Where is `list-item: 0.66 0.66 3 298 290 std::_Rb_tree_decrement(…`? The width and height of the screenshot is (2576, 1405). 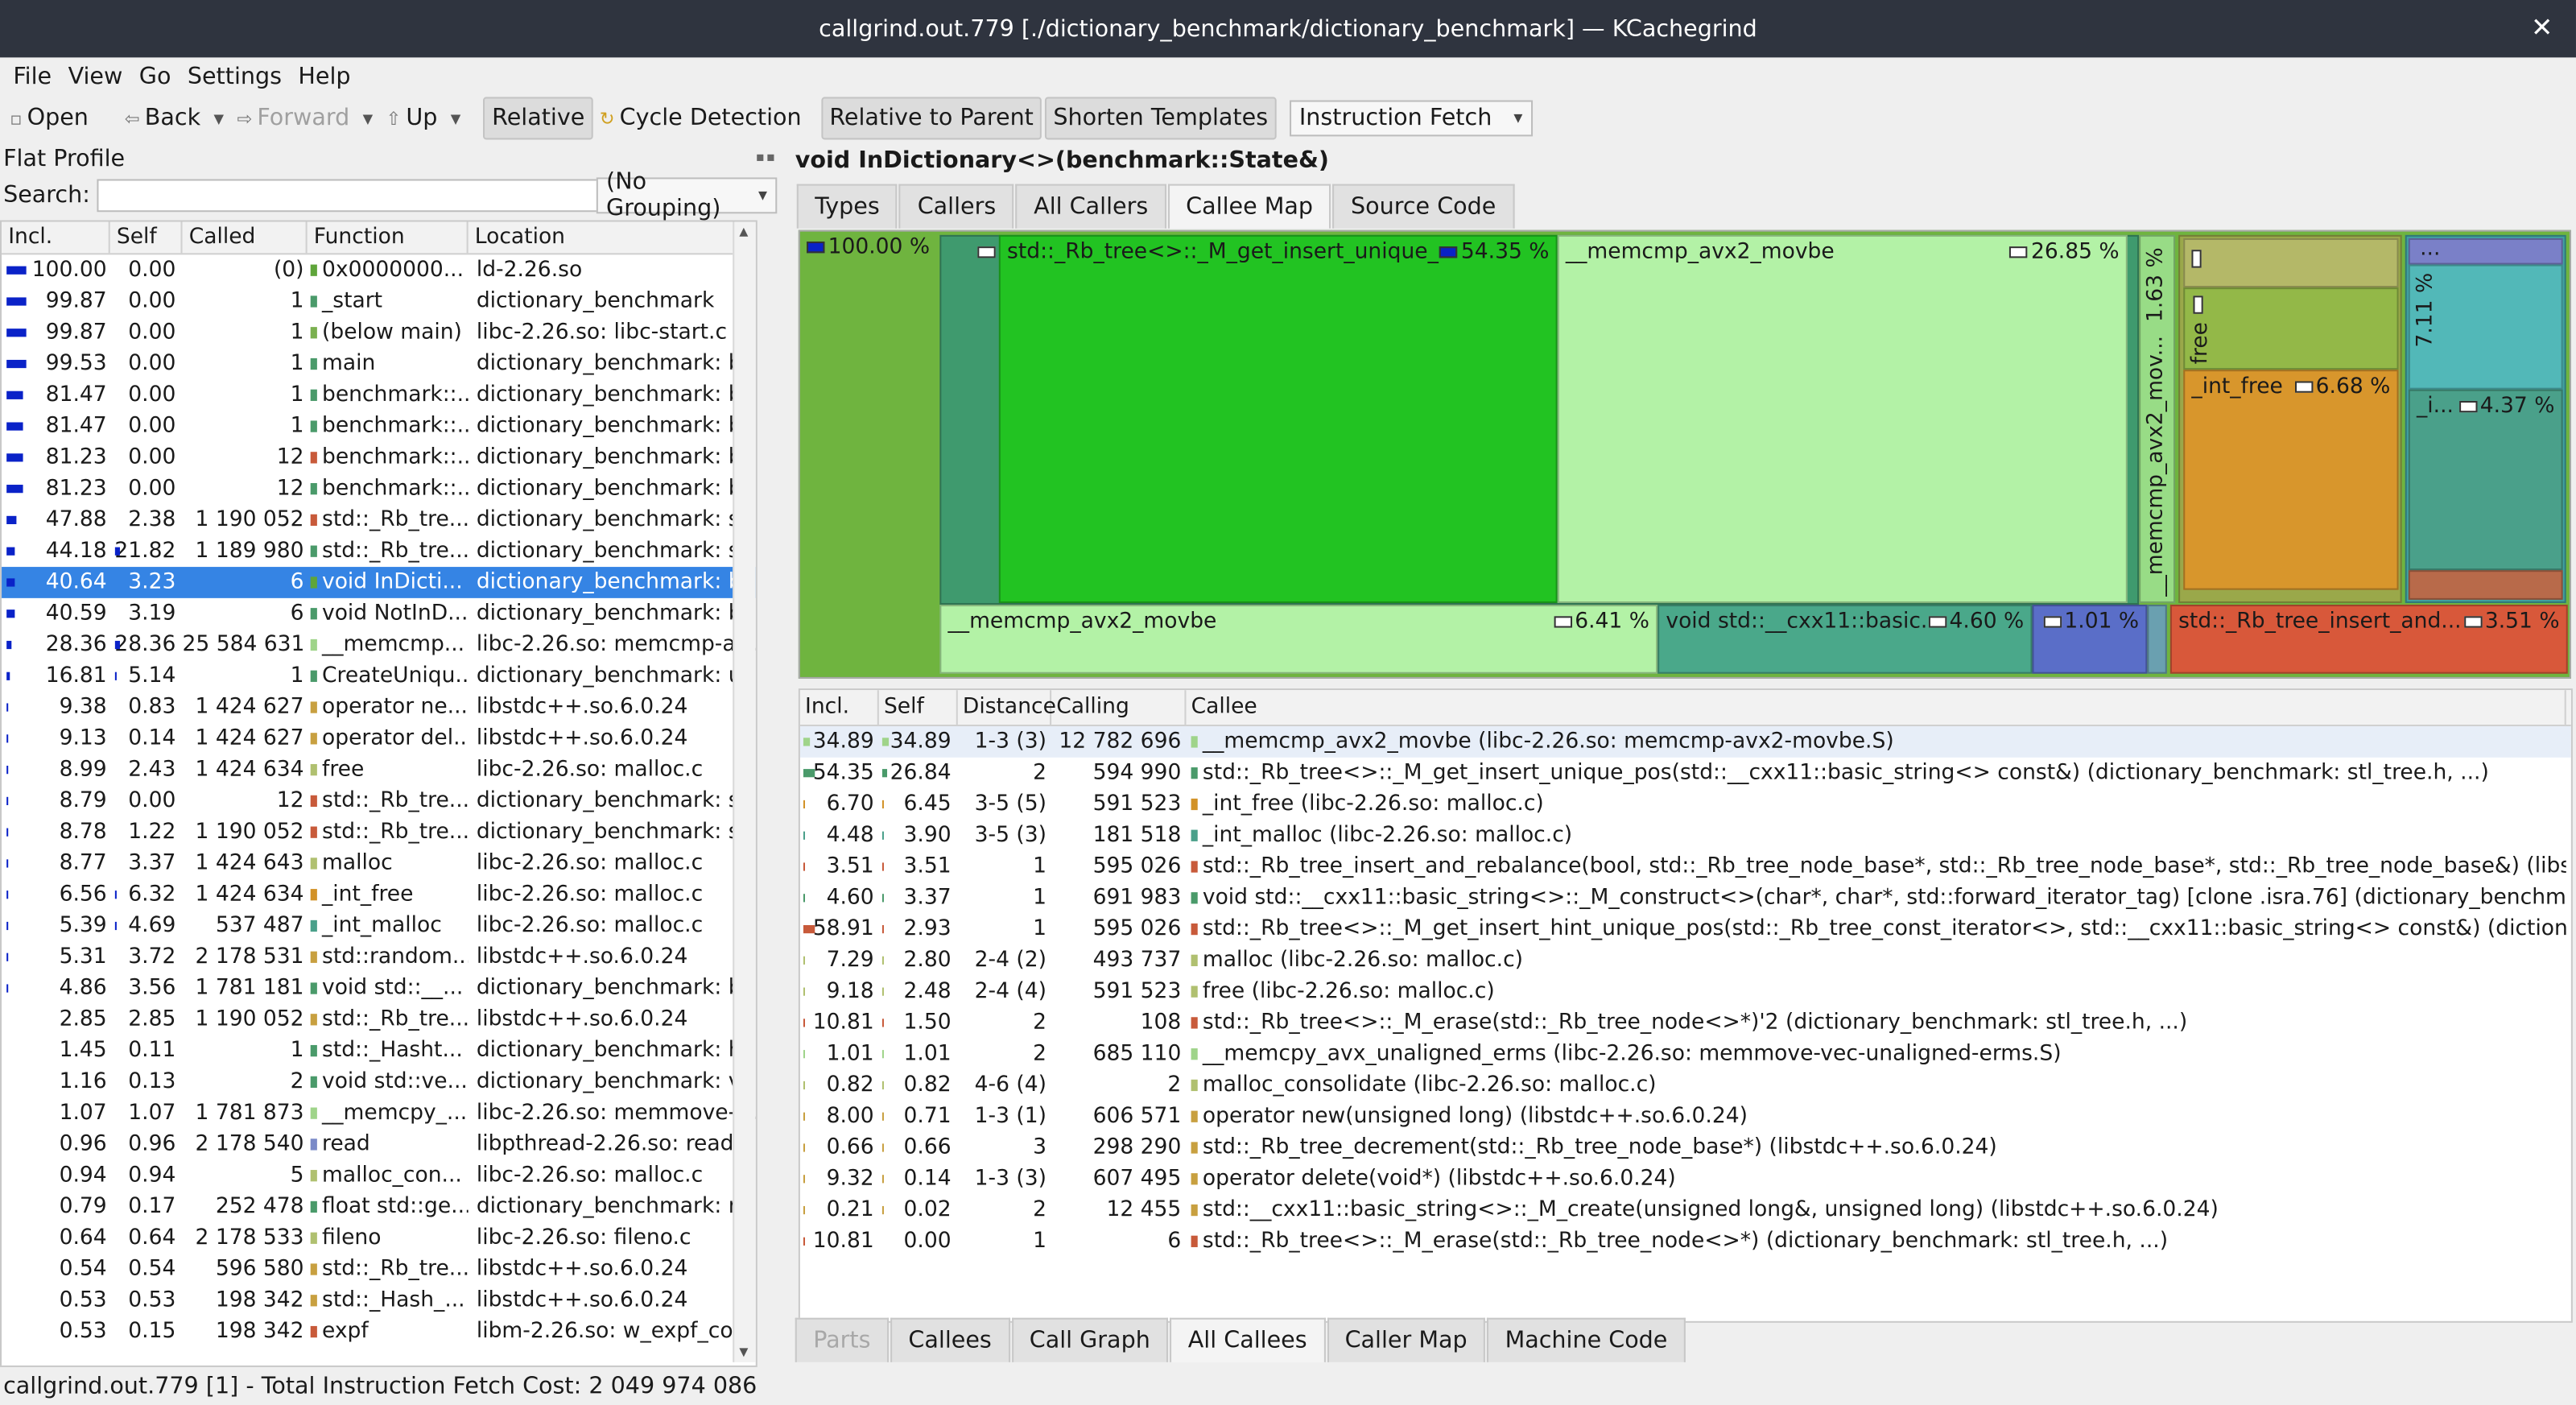
list-item: 0.66 0.66 3 298 290 std::_Rb_tree_decrement(… is located at coordinates (1686, 1147).